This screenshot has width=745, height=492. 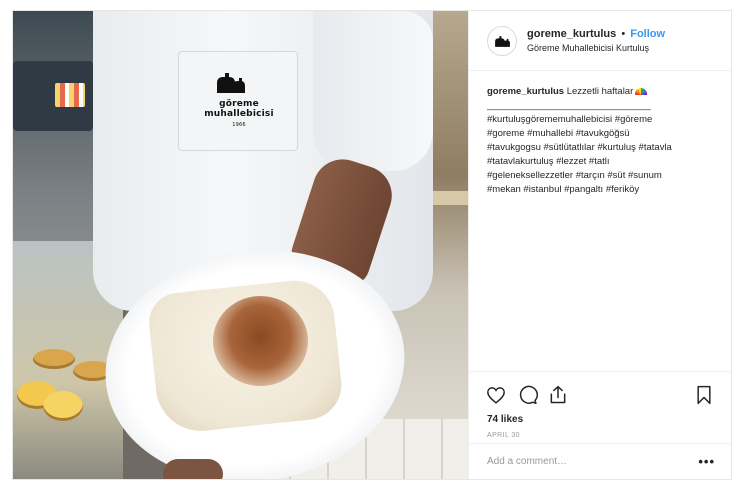 I want to click on follow-button: Follow, so click(x=647, y=34).